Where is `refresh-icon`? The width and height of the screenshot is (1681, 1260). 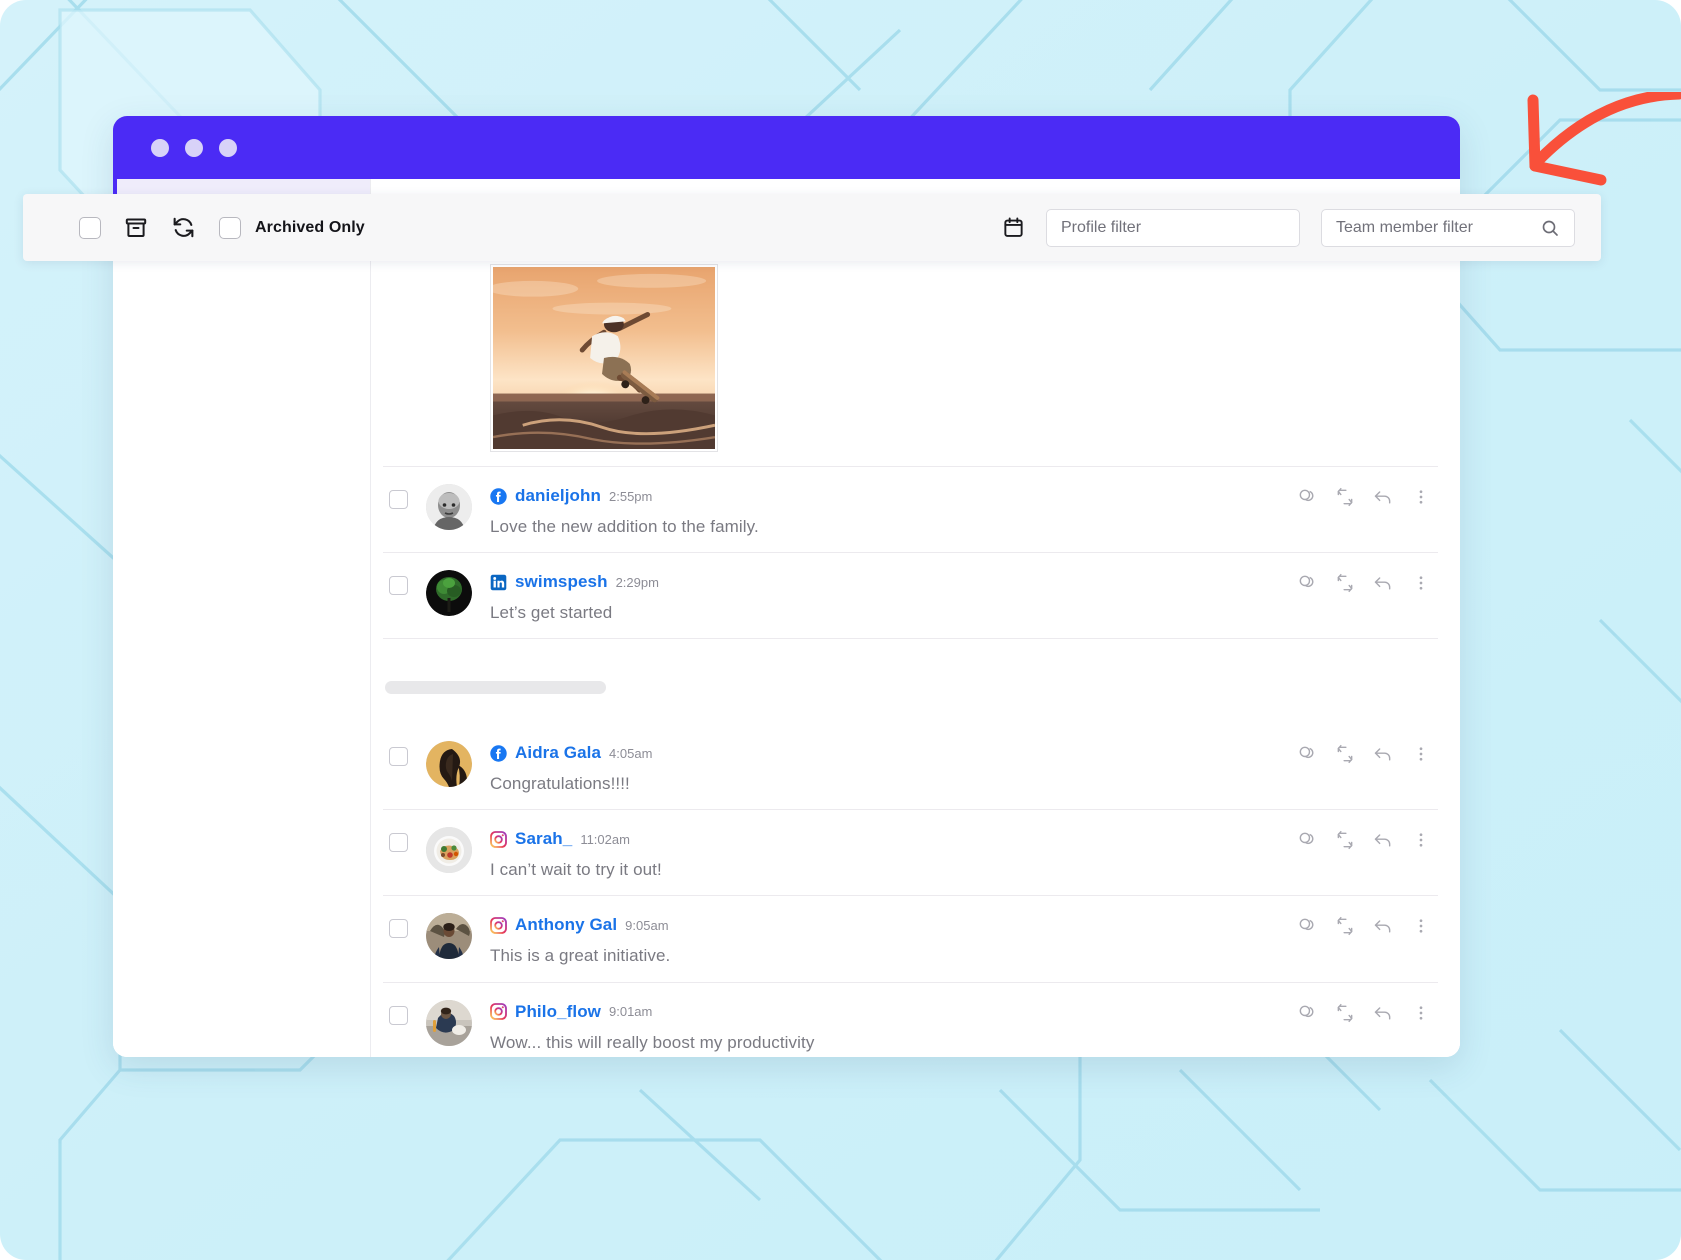 refresh-icon is located at coordinates (183, 227).